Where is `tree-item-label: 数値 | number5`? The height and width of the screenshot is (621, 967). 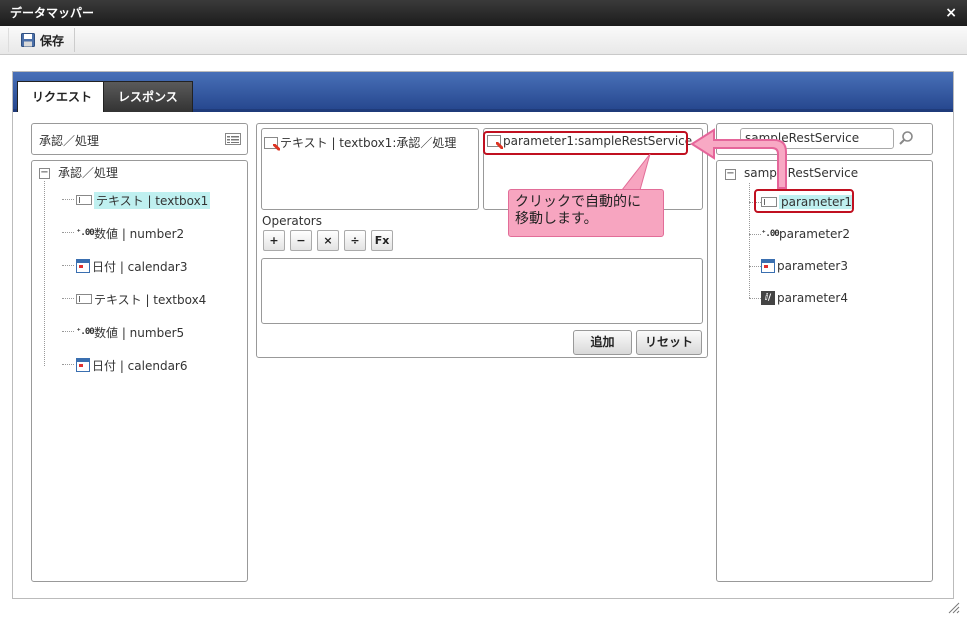
tree-item-label: 数値 | number5 is located at coordinates (139, 332).